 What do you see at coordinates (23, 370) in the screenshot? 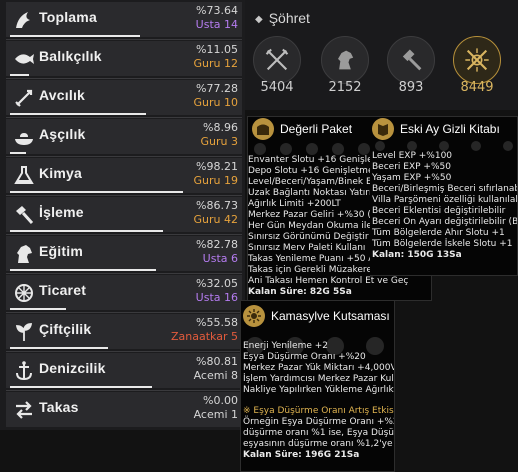
I see `sailing-icon` at bounding box center [23, 370].